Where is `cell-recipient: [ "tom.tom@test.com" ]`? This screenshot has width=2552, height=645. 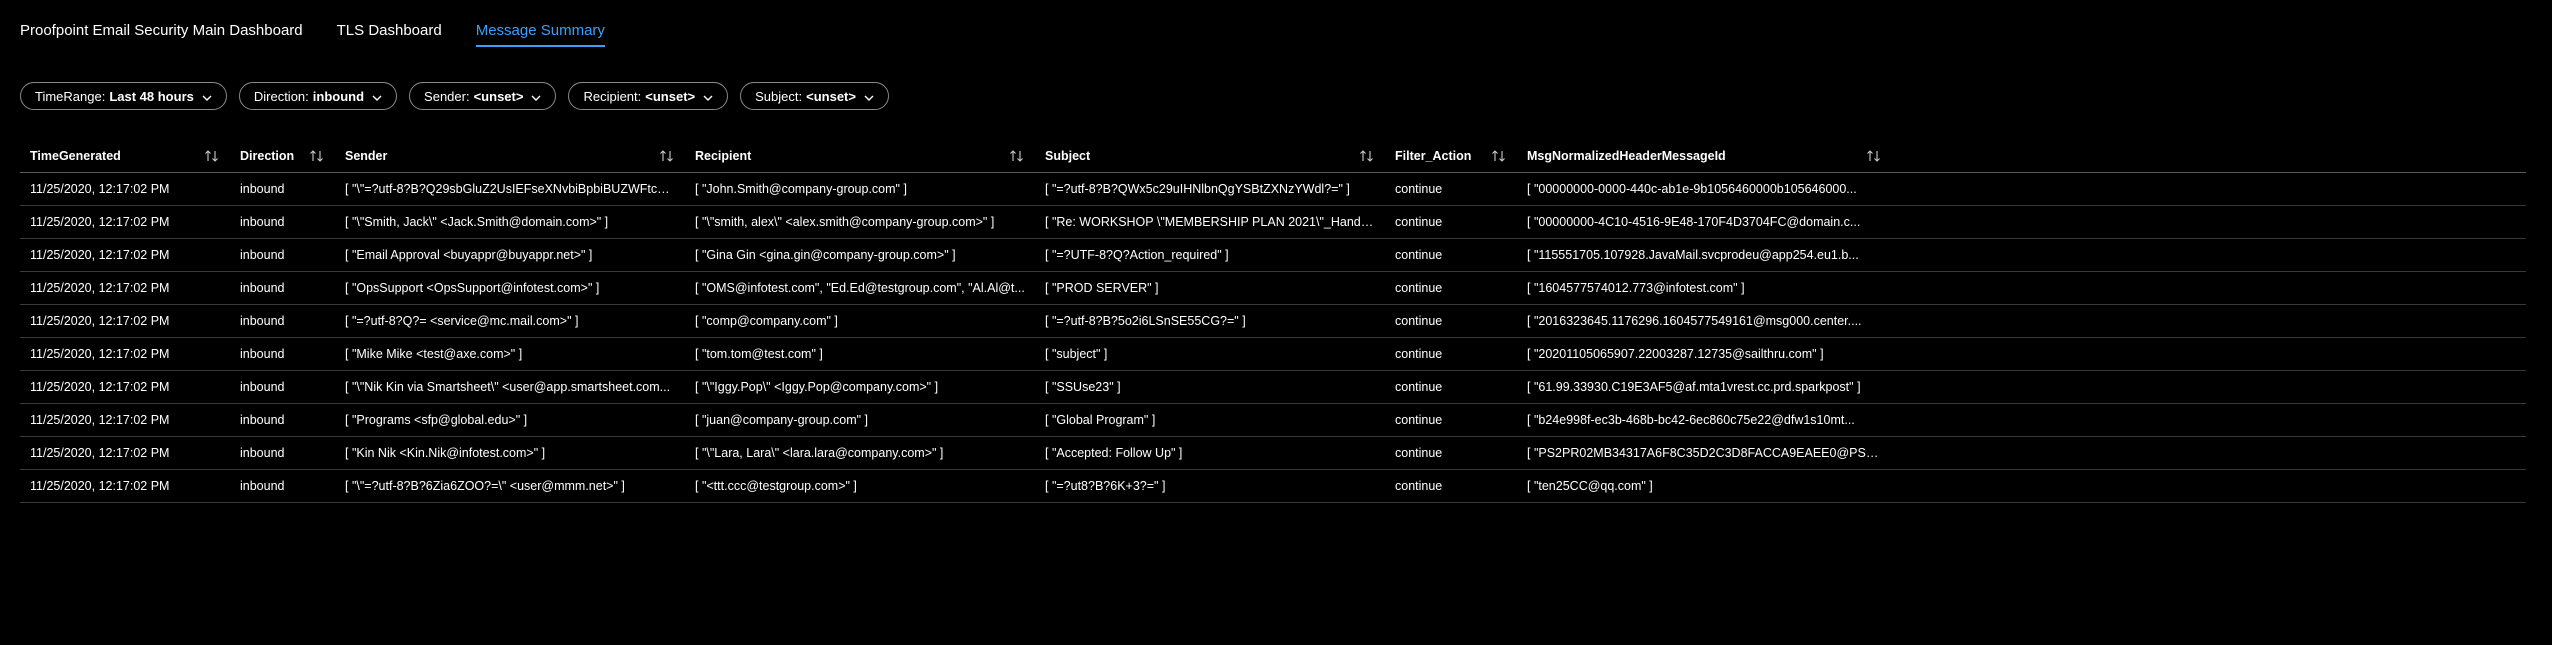 cell-recipient: [ "tom.tom@test.com" ] is located at coordinates (860, 354).